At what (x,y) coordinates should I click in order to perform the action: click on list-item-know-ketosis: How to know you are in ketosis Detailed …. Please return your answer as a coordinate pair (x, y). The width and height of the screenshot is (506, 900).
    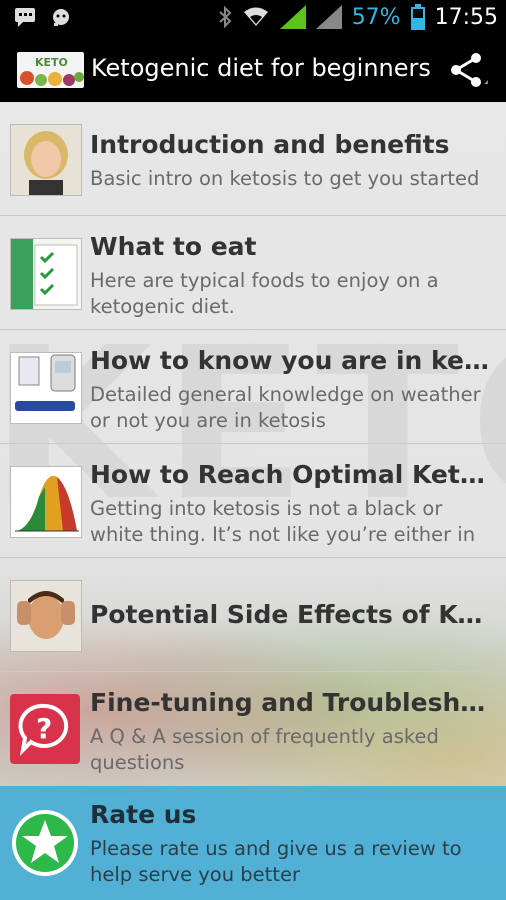
    Looking at the image, I should click on (253, 387).